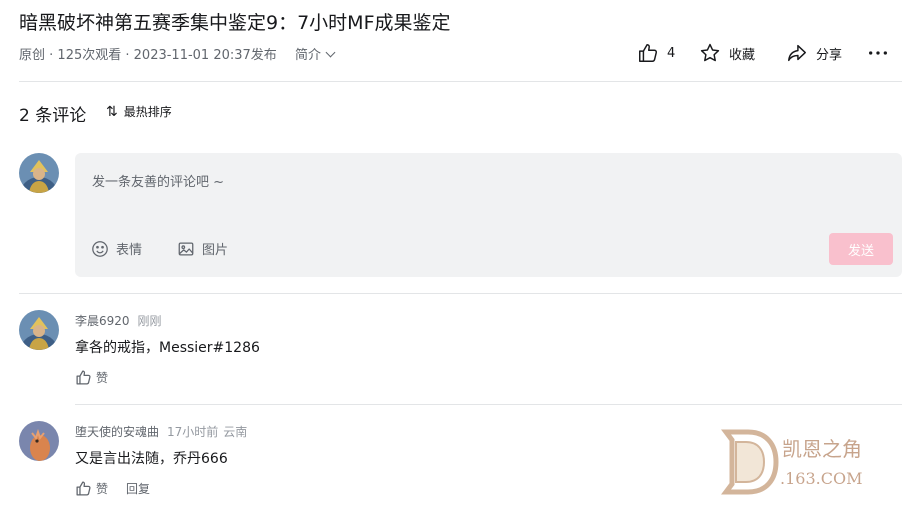 The image size is (907, 511). I want to click on share-button: 分享, so click(814, 53).